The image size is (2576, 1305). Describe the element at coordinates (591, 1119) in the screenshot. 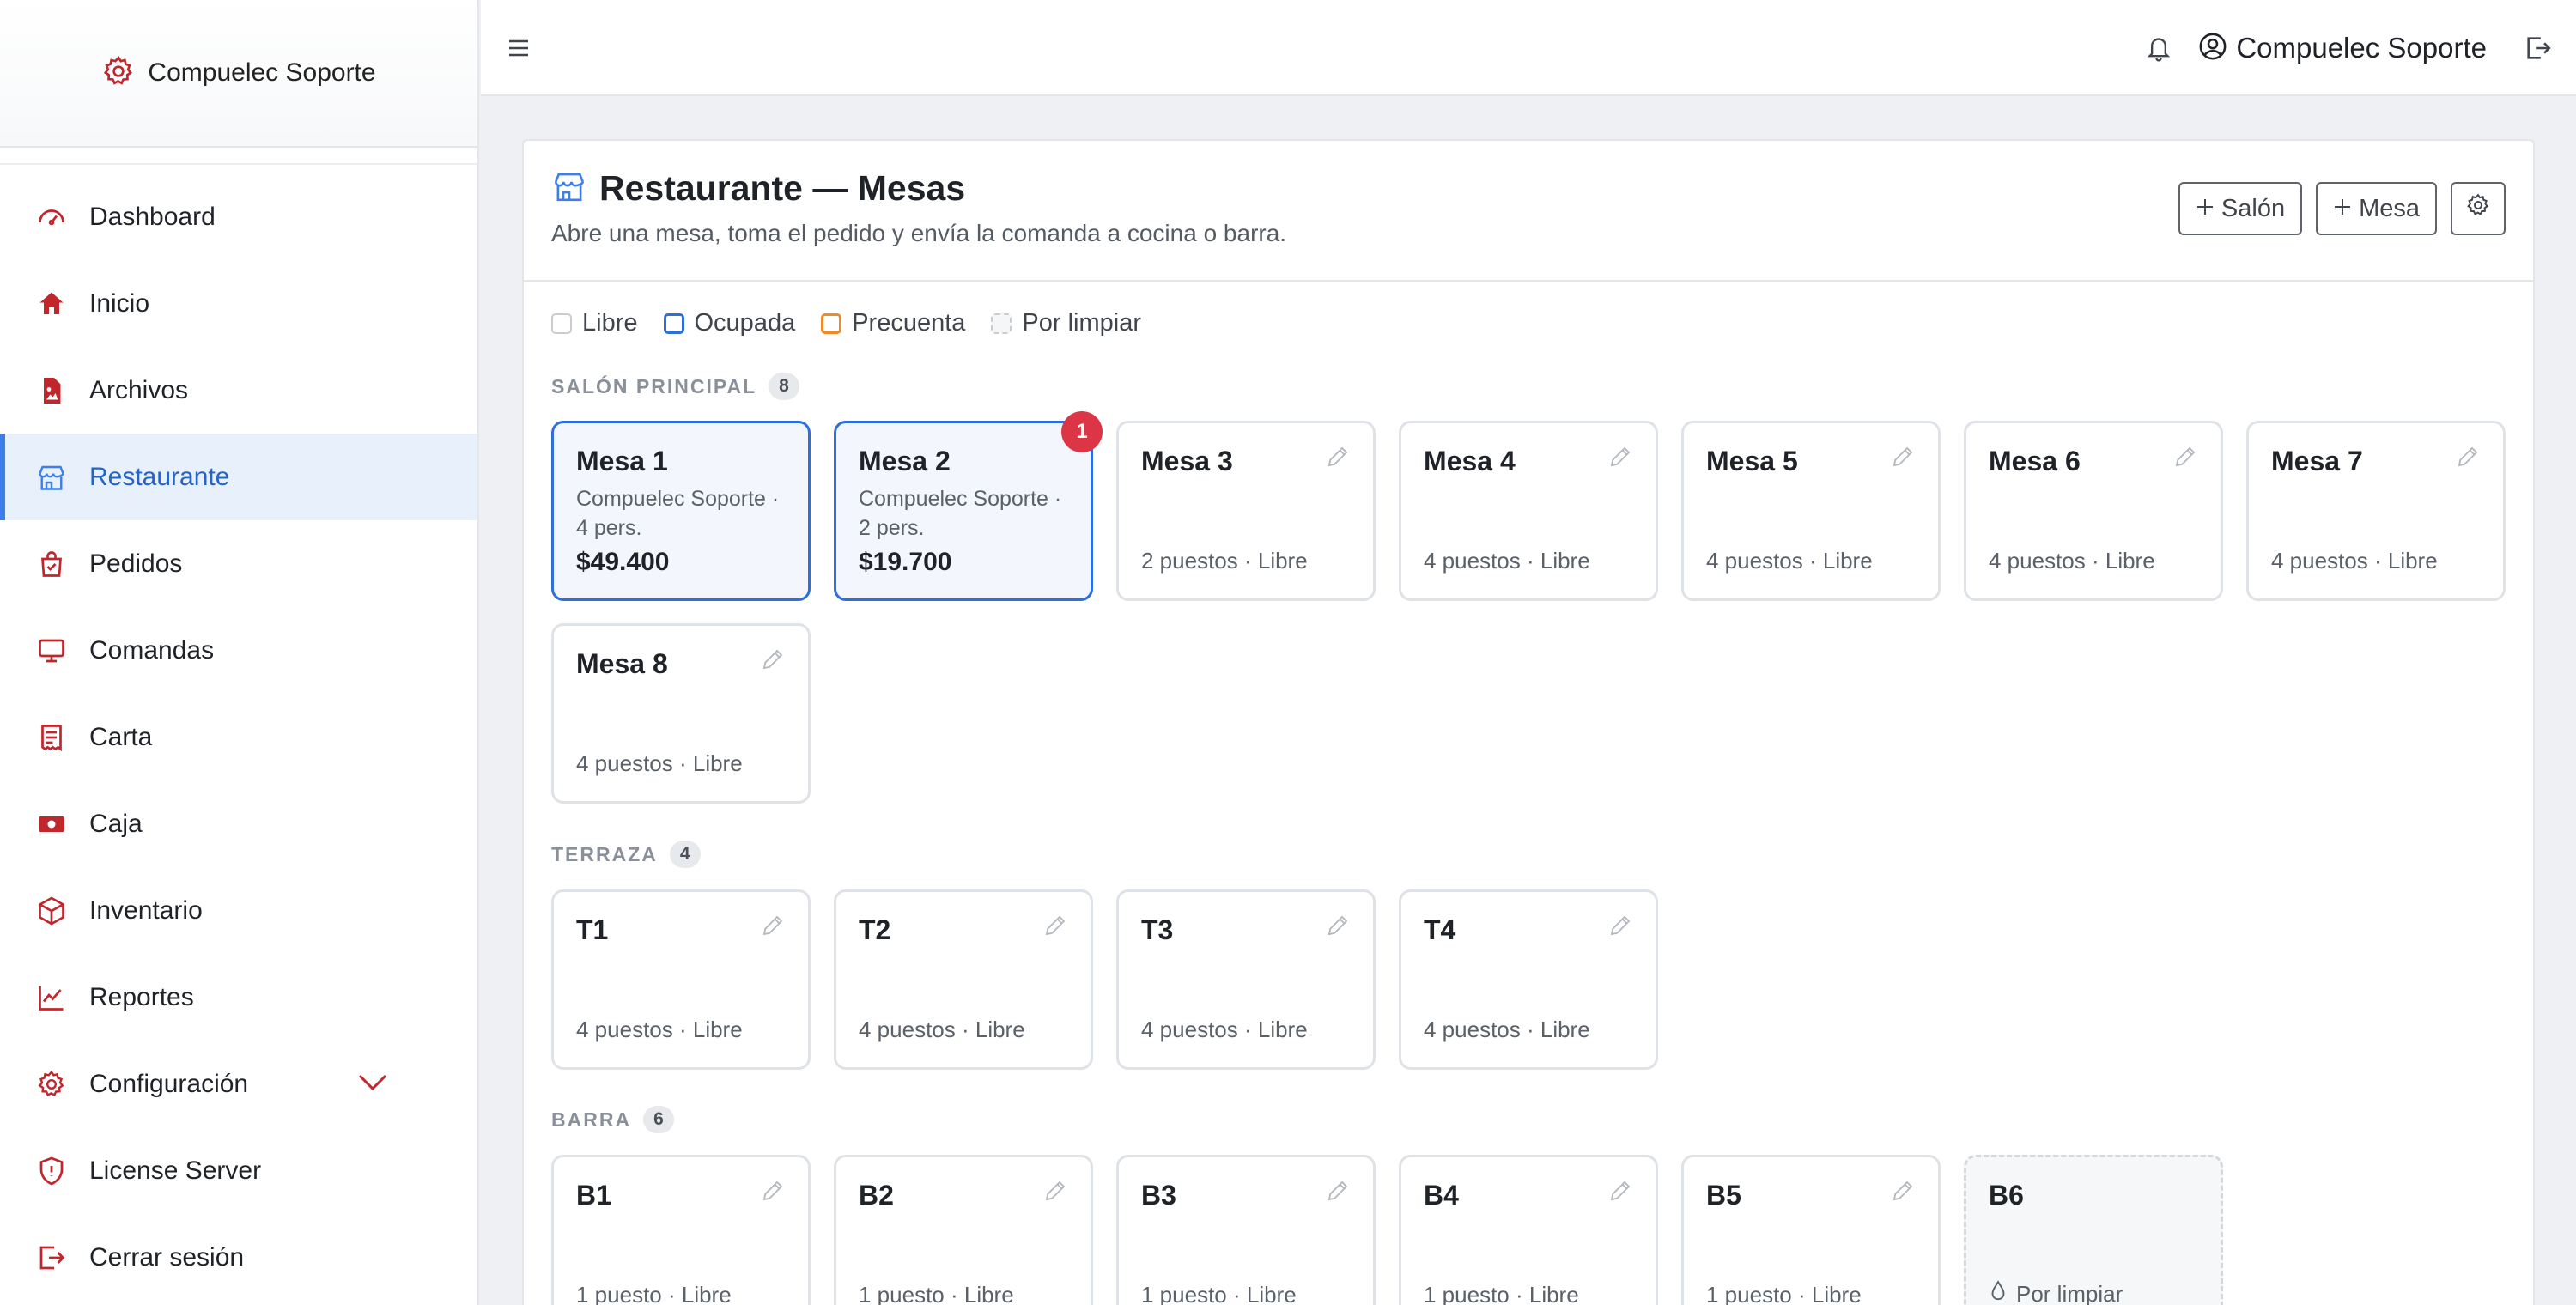

I see `section-title: BARRA` at that location.